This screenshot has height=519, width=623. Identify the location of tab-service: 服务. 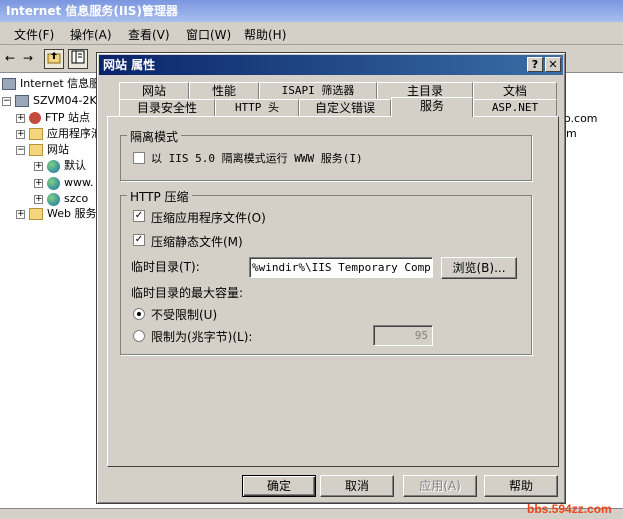
(432, 107).